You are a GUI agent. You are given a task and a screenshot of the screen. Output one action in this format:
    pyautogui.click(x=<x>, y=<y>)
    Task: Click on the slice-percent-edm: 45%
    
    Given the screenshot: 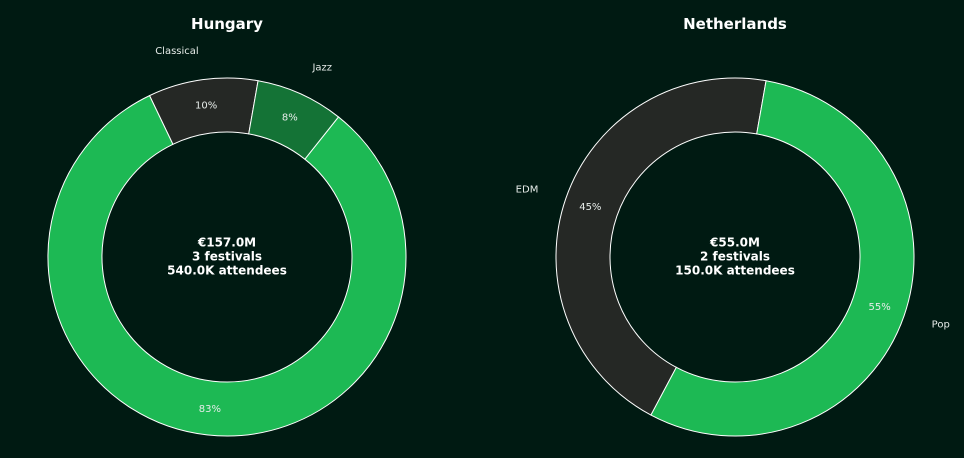 What is the action you would take?
    pyautogui.click(x=590, y=207)
    